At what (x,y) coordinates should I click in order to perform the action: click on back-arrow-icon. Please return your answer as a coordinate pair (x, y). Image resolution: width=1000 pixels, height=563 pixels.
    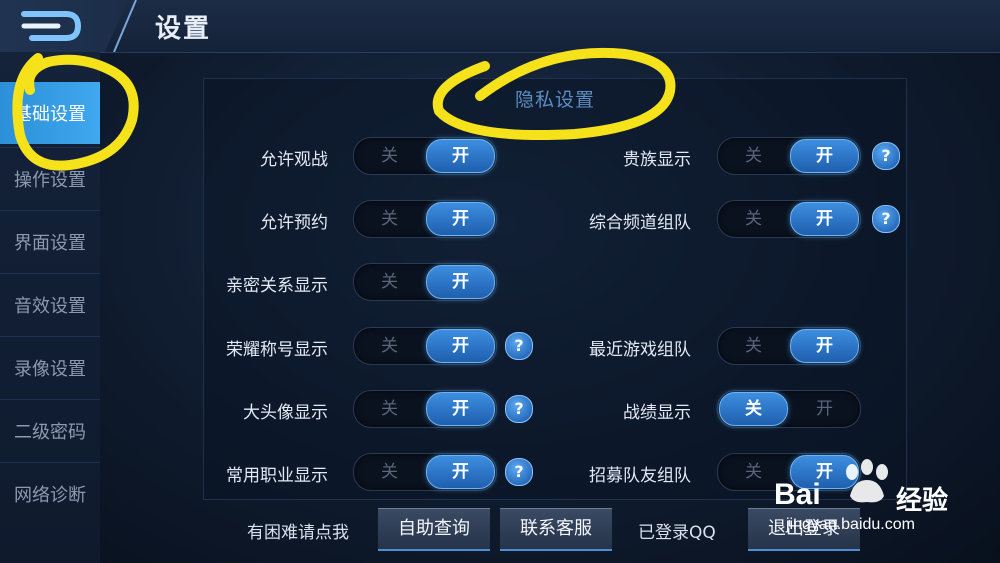
    Looking at the image, I should click on (51, 26).